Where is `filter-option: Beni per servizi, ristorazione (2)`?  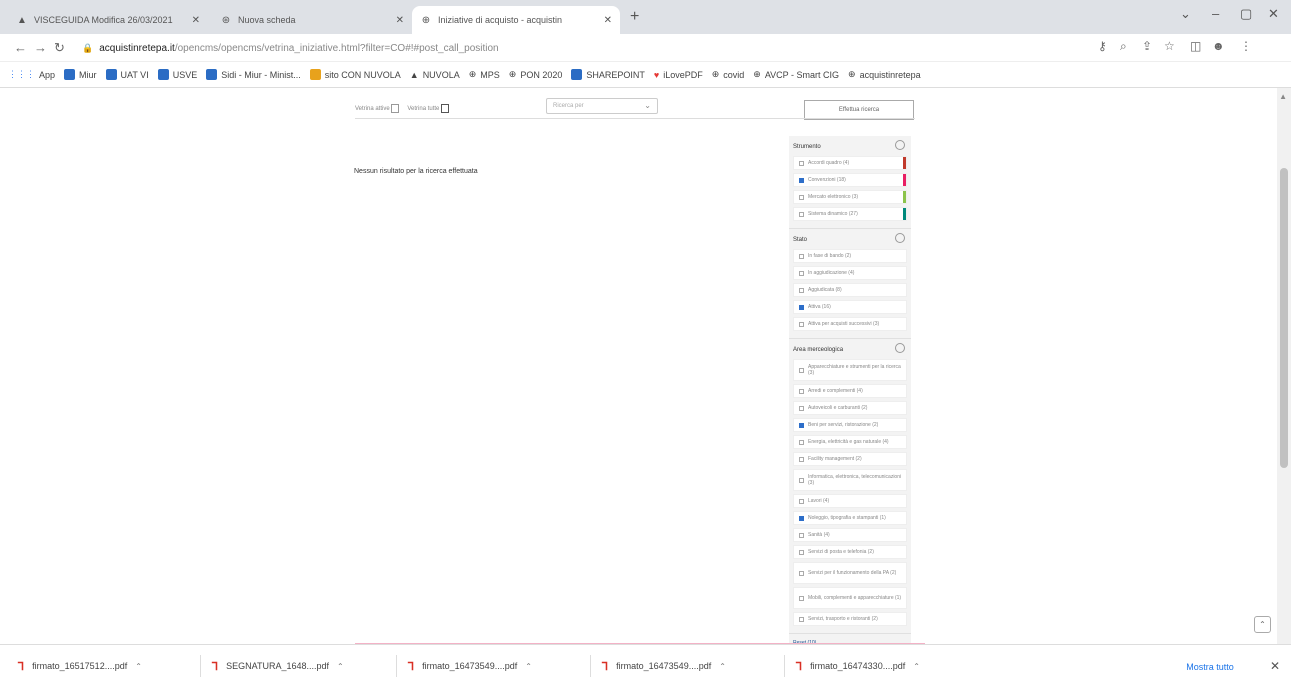 filter-option: Beni per servizi, ristorazione (2) is located at coordinates (850, 425).